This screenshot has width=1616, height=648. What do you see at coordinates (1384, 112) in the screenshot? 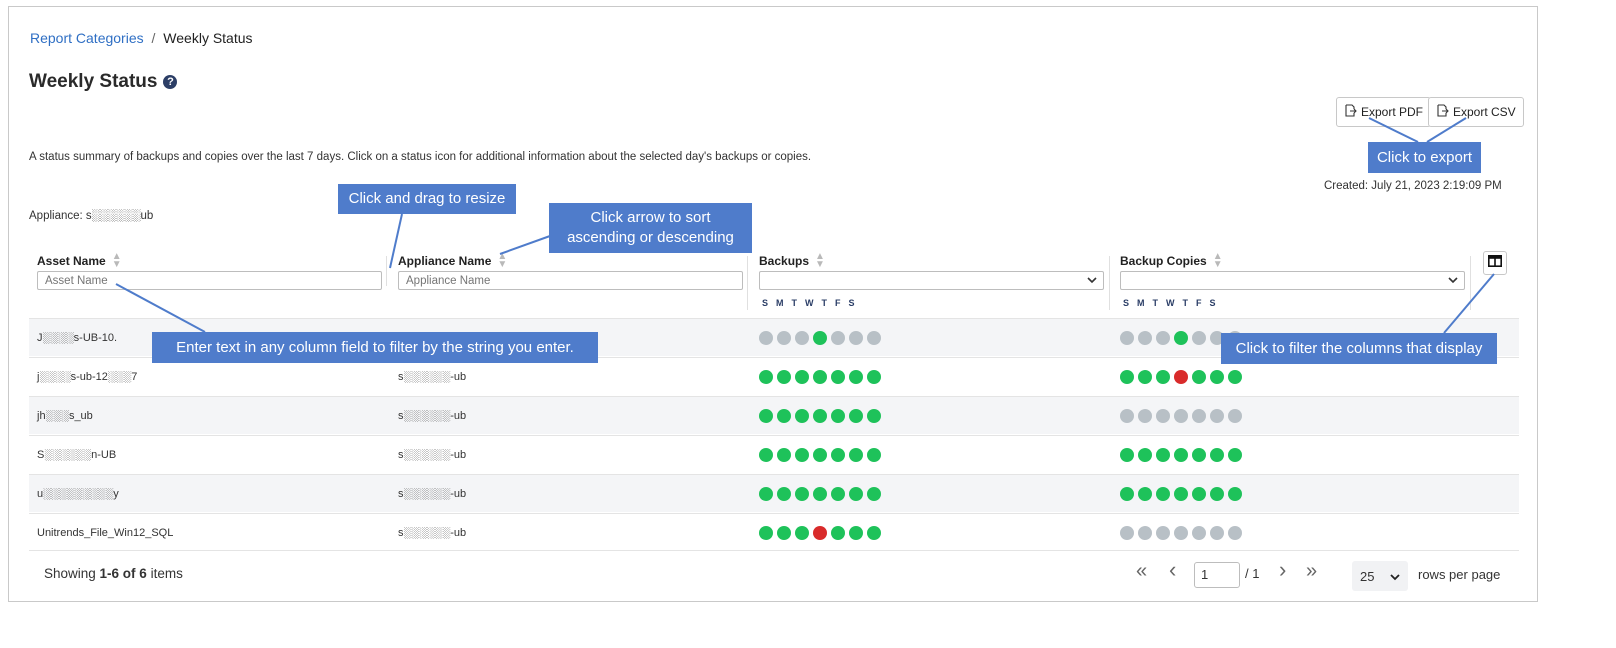
I see `export-pdf-button: Export PDF` at bounding box center [1384, 112].